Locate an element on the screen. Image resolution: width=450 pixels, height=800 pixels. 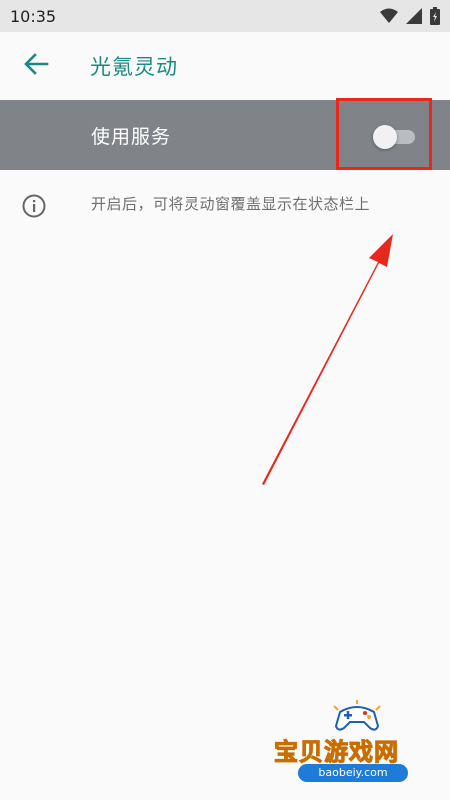
cellular-icon is located at coordinates (414, 16).